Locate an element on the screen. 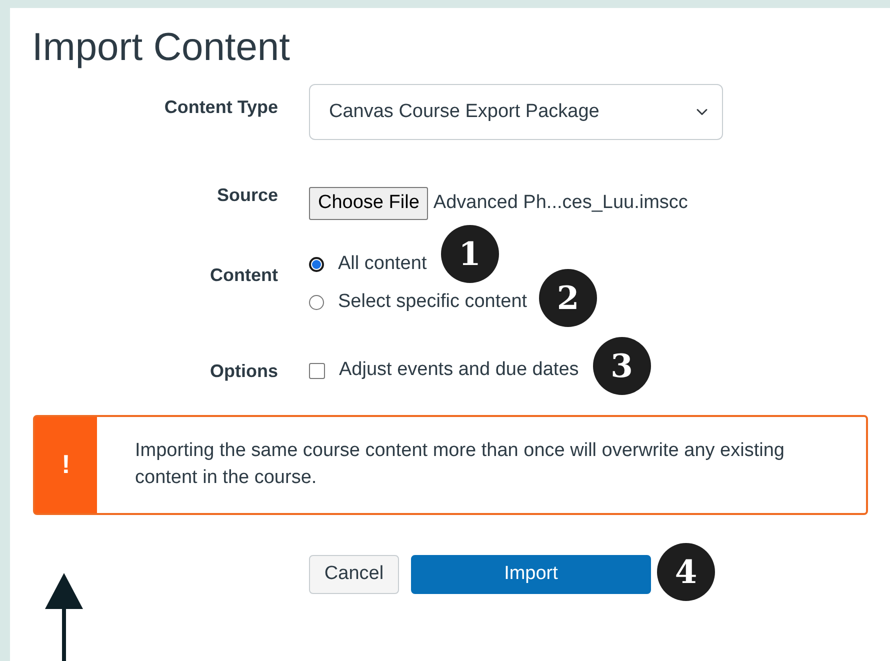  import-button: Import is located at coordinates (531, 574).